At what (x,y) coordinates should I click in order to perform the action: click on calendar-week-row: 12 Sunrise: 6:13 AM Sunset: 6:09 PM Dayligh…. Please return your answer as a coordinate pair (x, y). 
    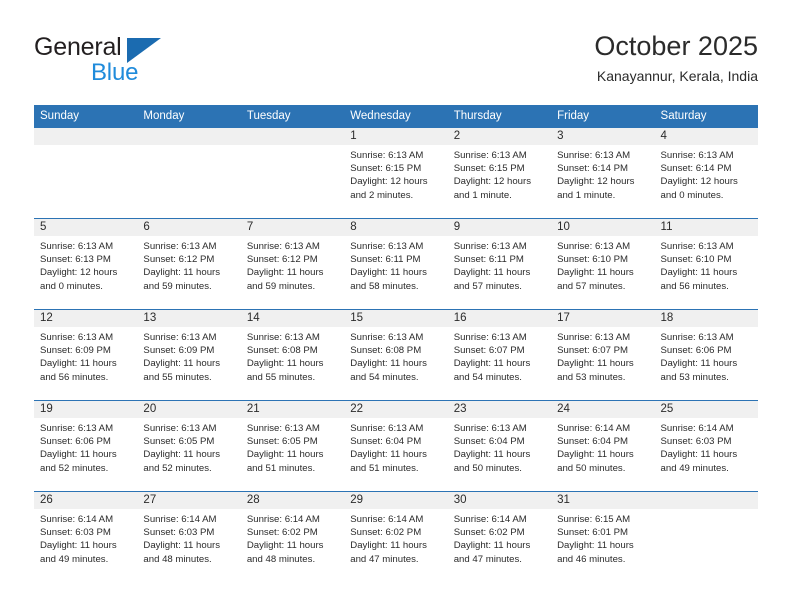
    Looking at the image, I should click on (396, 355).